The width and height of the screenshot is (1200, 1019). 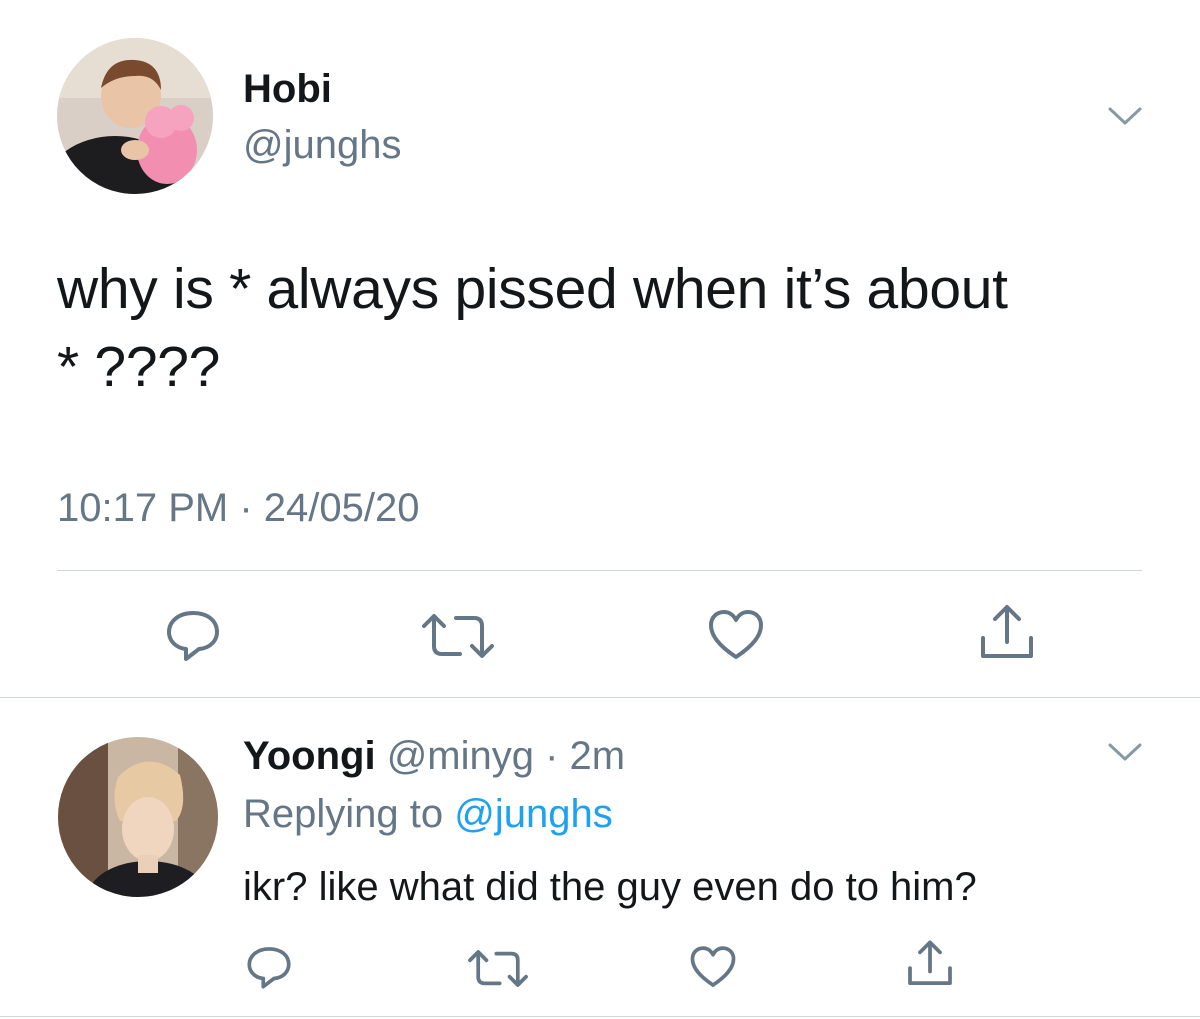 What do you see at coordinates (139, 367) in the screenshot?
I see `tweet-text-line: * ????` at bounding box center [139, 367].